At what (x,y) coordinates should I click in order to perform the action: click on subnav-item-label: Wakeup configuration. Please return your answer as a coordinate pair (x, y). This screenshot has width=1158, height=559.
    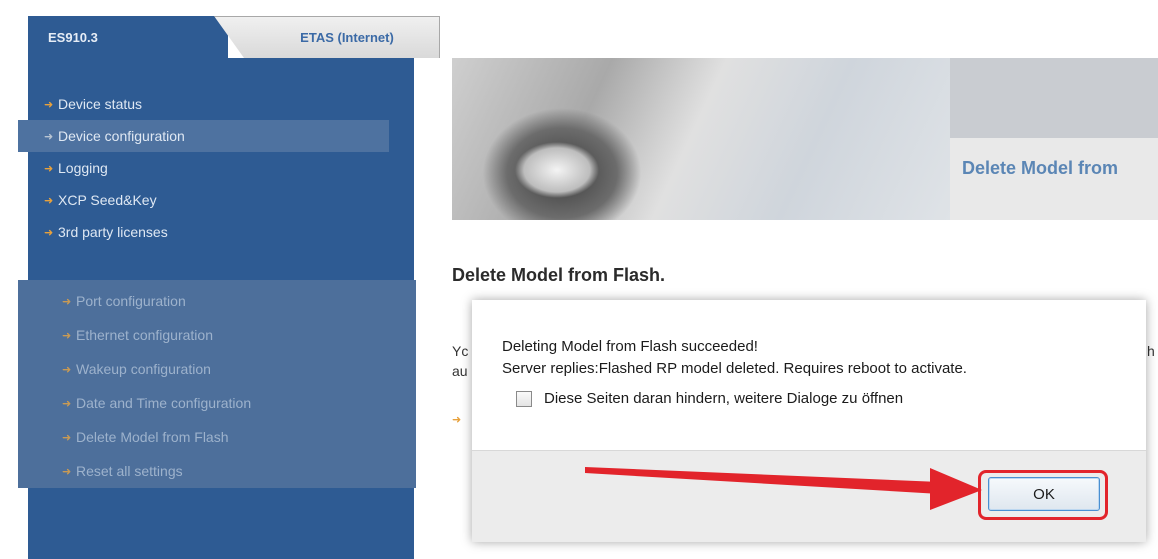
    Looking at the image, I should click on (143, 369).